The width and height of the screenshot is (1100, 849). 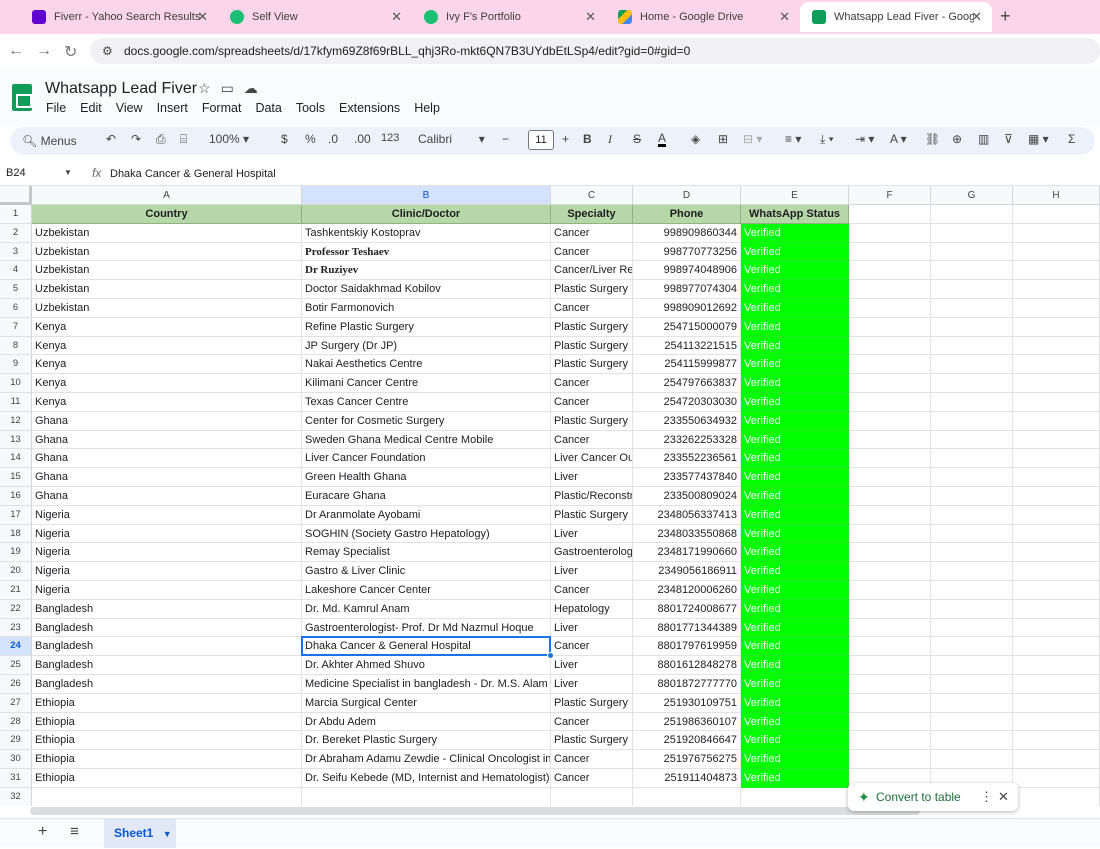 I want to click on undo-icon: ↶, so click(x=111, y=139).